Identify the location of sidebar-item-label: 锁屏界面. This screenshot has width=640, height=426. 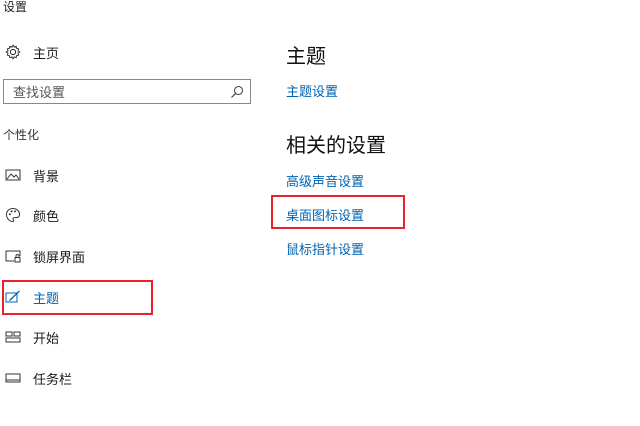
(59, 258).